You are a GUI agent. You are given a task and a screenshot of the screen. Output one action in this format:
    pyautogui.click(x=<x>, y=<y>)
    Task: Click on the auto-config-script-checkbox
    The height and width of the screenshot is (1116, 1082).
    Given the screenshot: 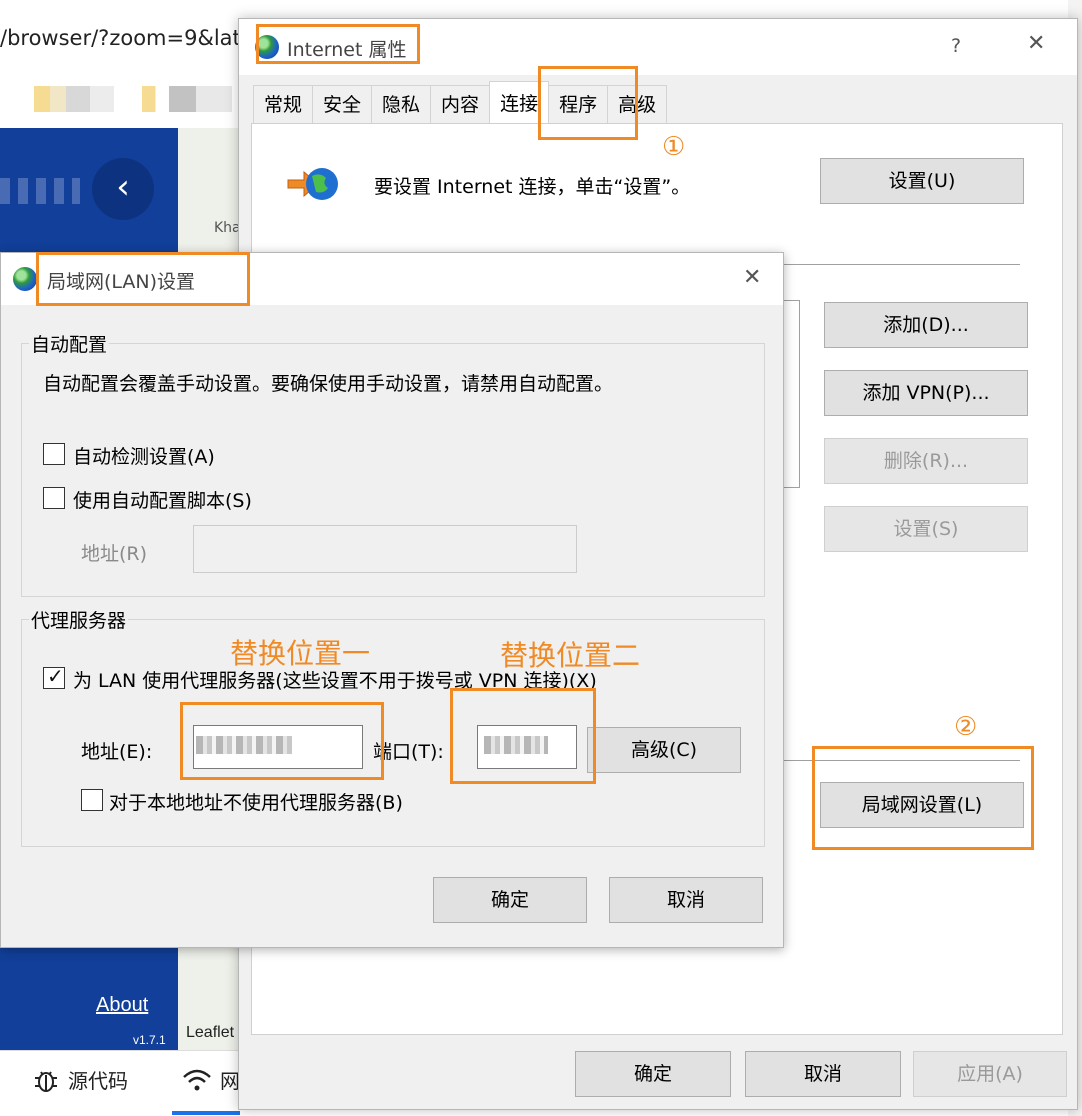 What is the action you would take?
    pyautogui.click(x=54, y=498)
    